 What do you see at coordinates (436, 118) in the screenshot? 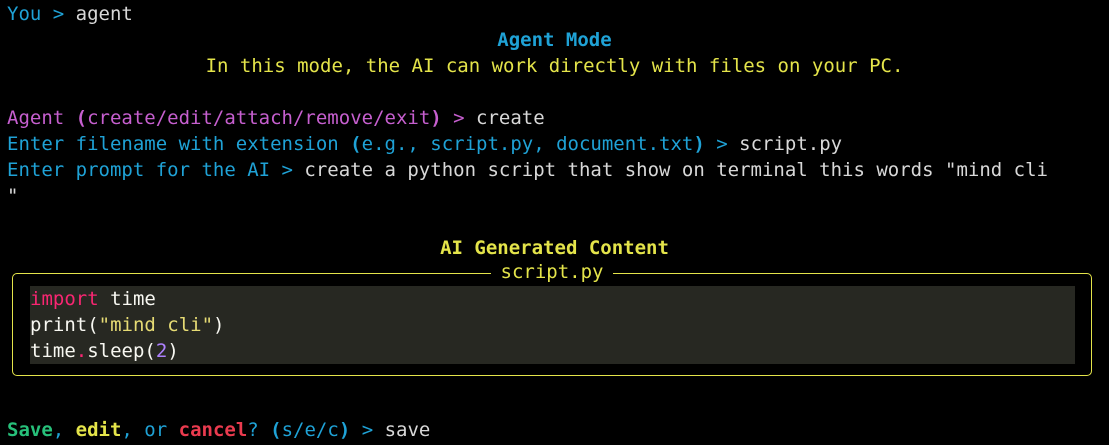
I see `agent-close-paren: )` at bounding box center [436, 118].